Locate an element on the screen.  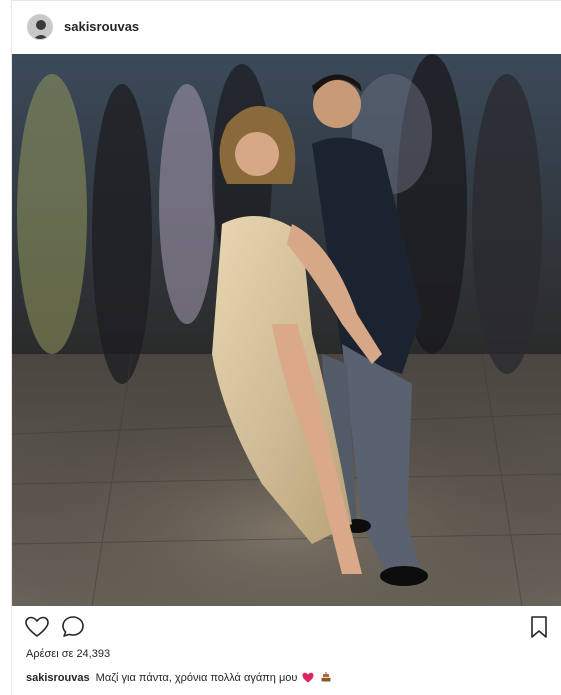
username: sakisrouvas is located at coordinates (101, 26).